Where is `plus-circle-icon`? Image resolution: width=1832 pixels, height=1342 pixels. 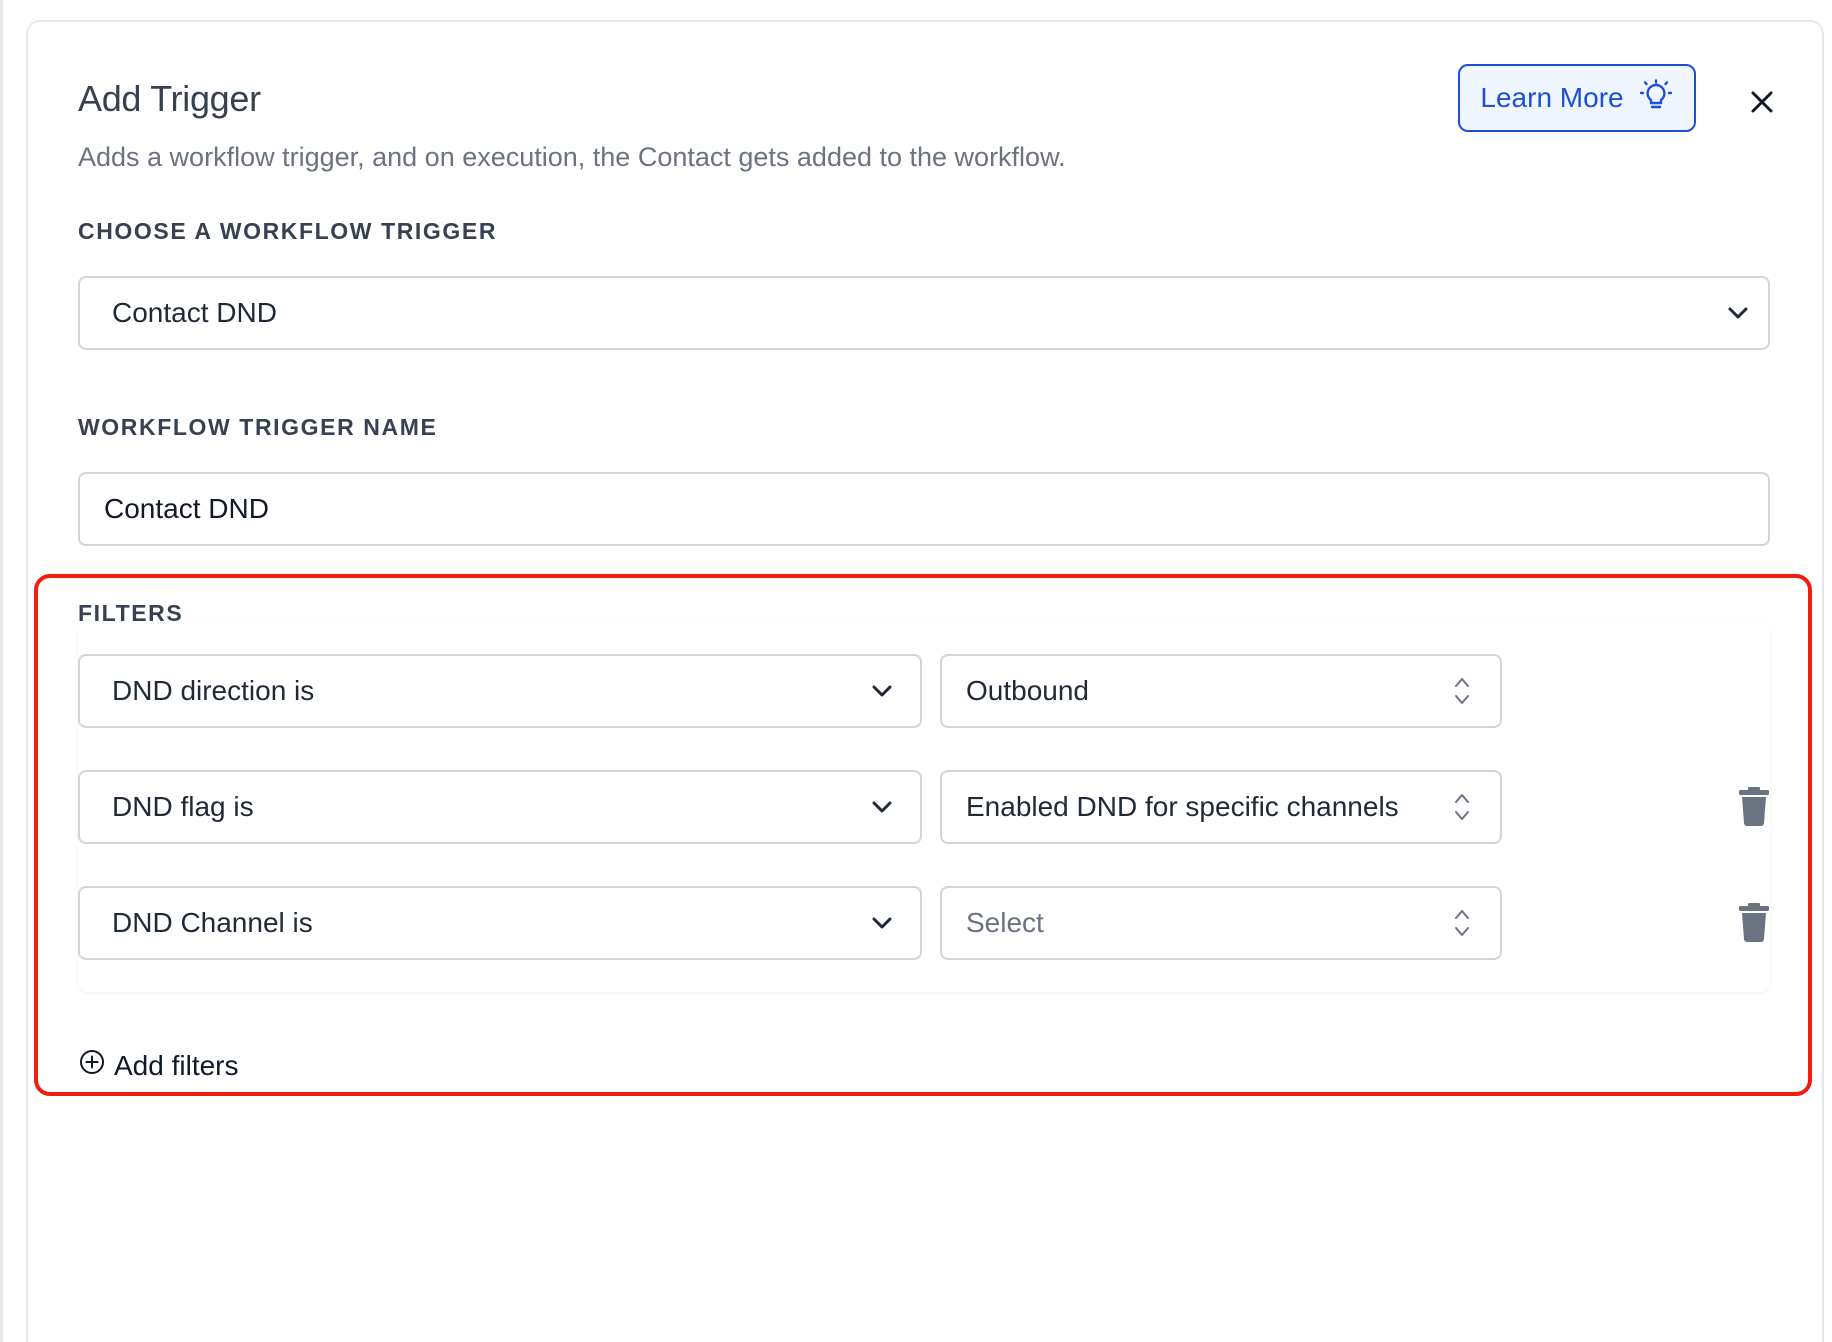
plus-circle-icon is located at coordinates (92, 1065).